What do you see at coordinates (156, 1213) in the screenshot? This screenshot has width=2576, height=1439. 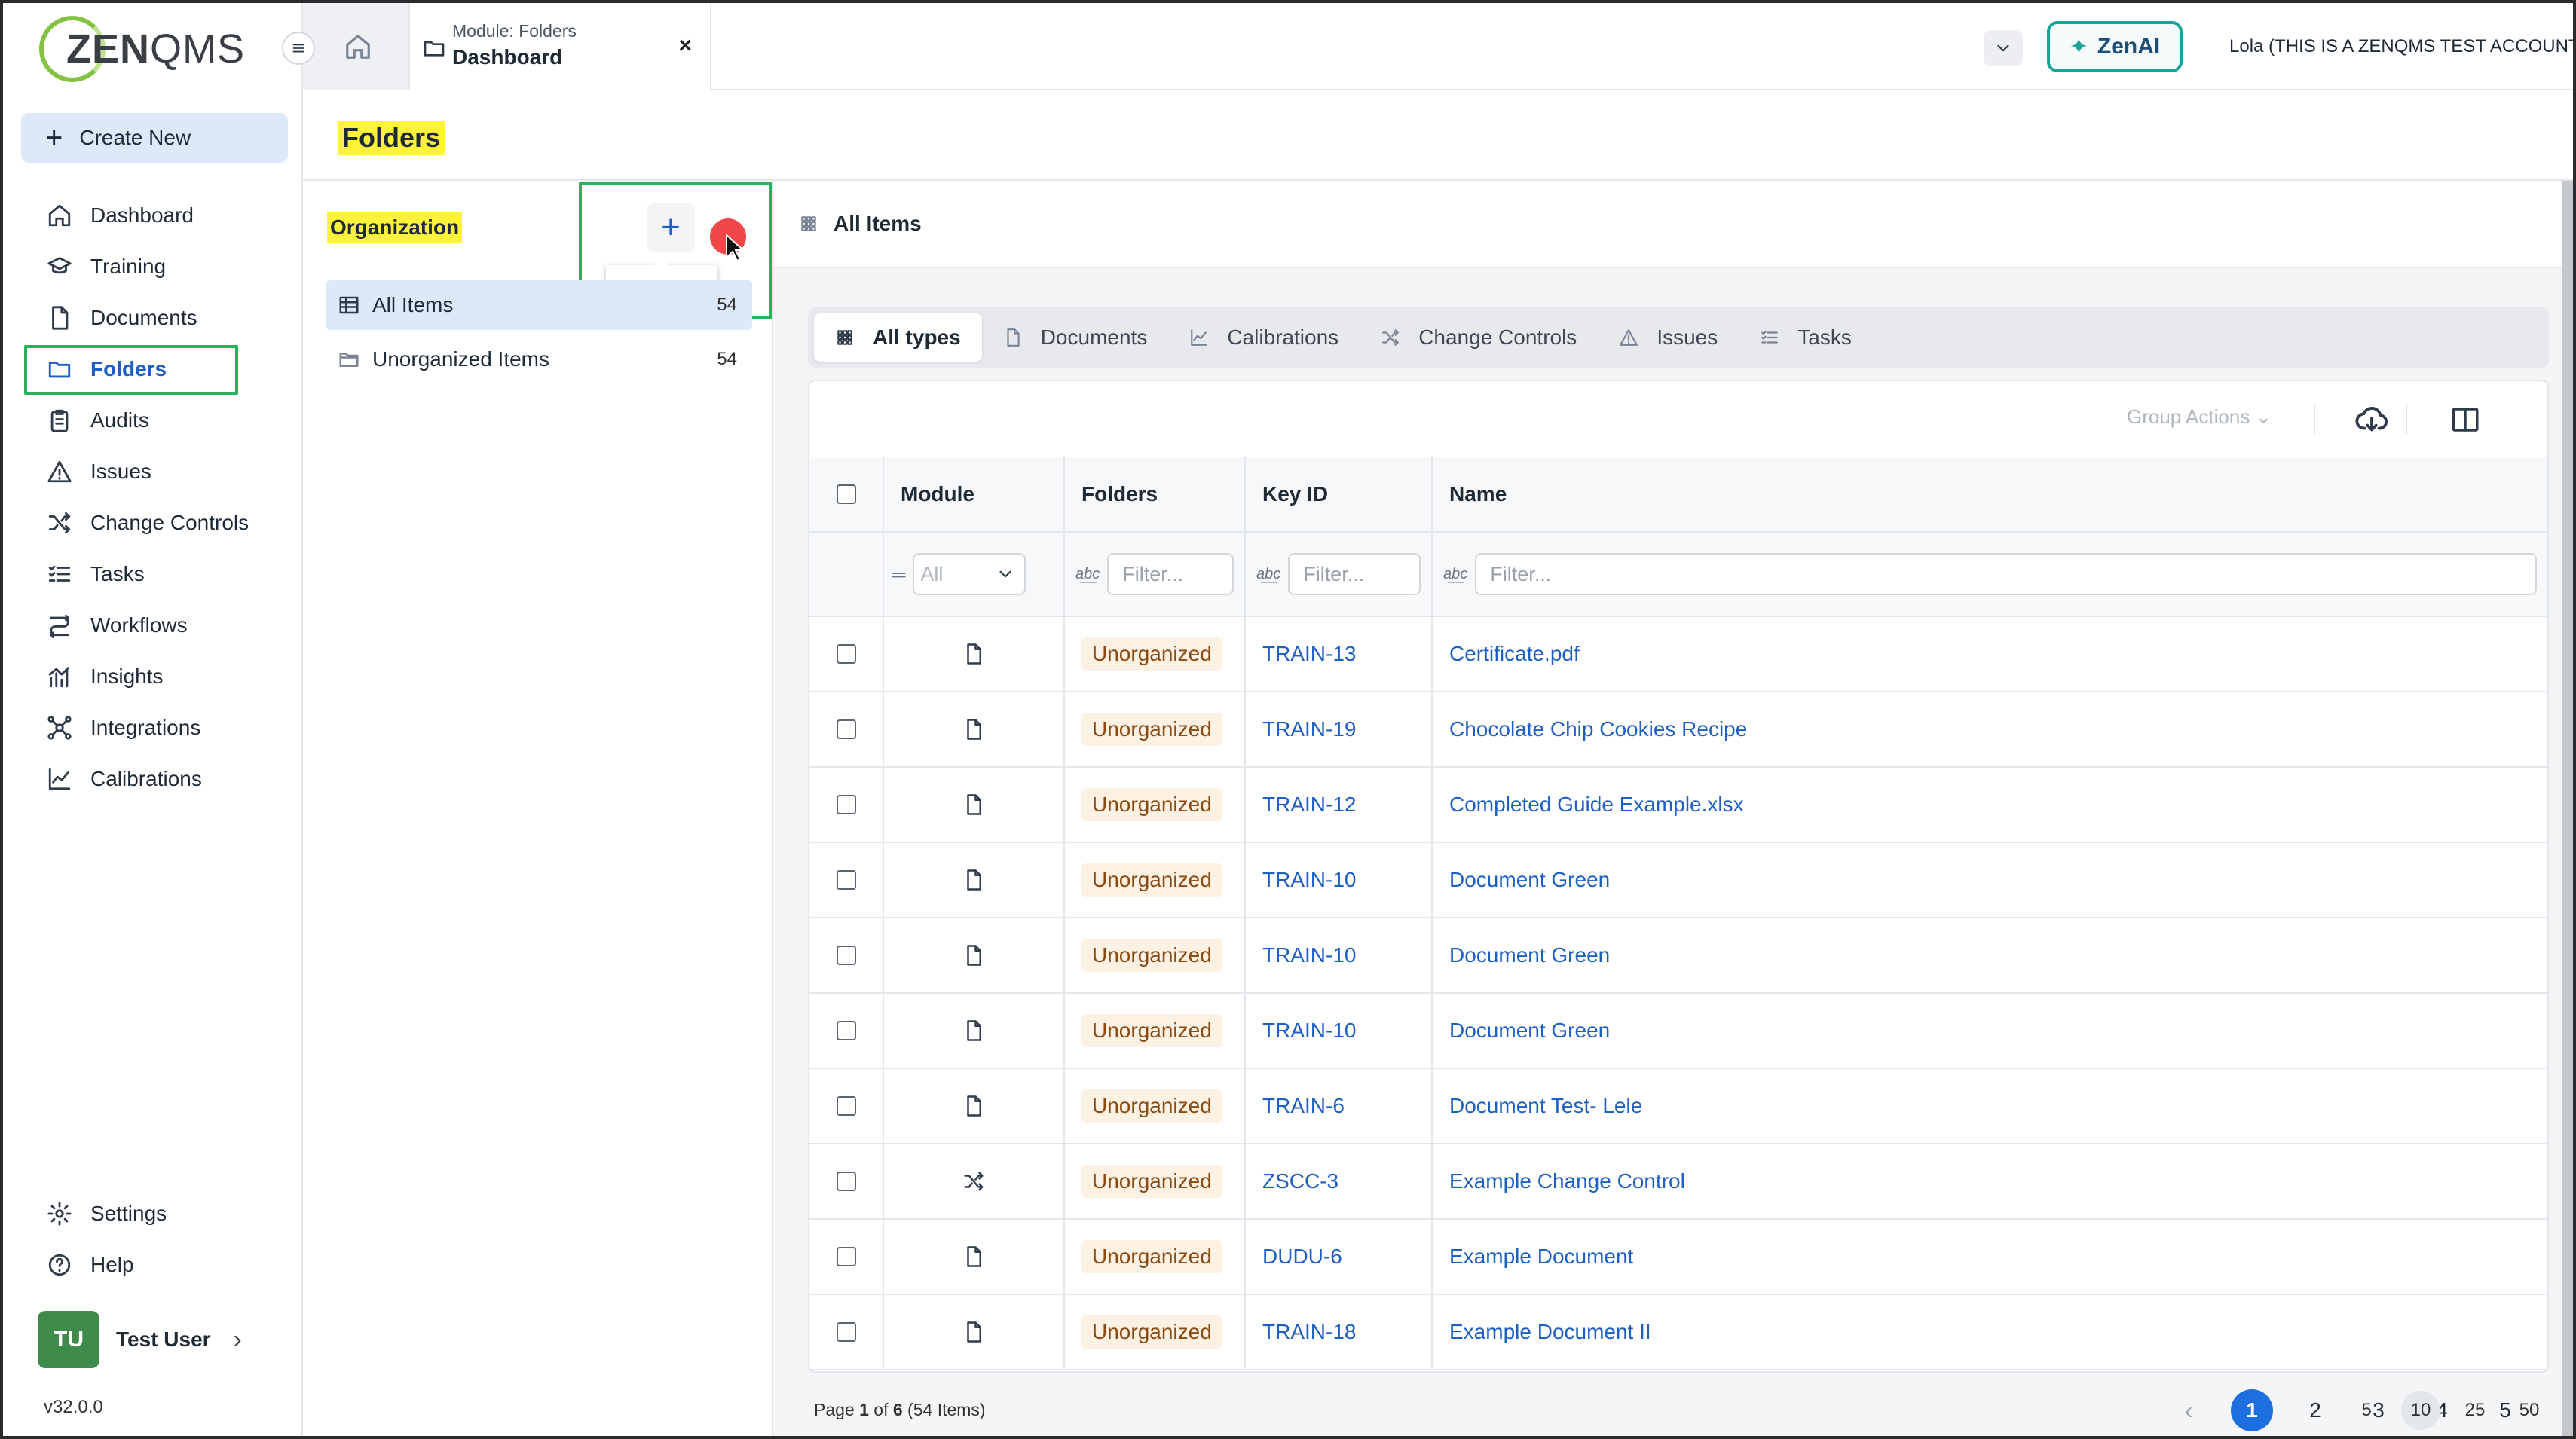 I see `sidebar-item-settings: Settings` at bounding box center [156, 1213].